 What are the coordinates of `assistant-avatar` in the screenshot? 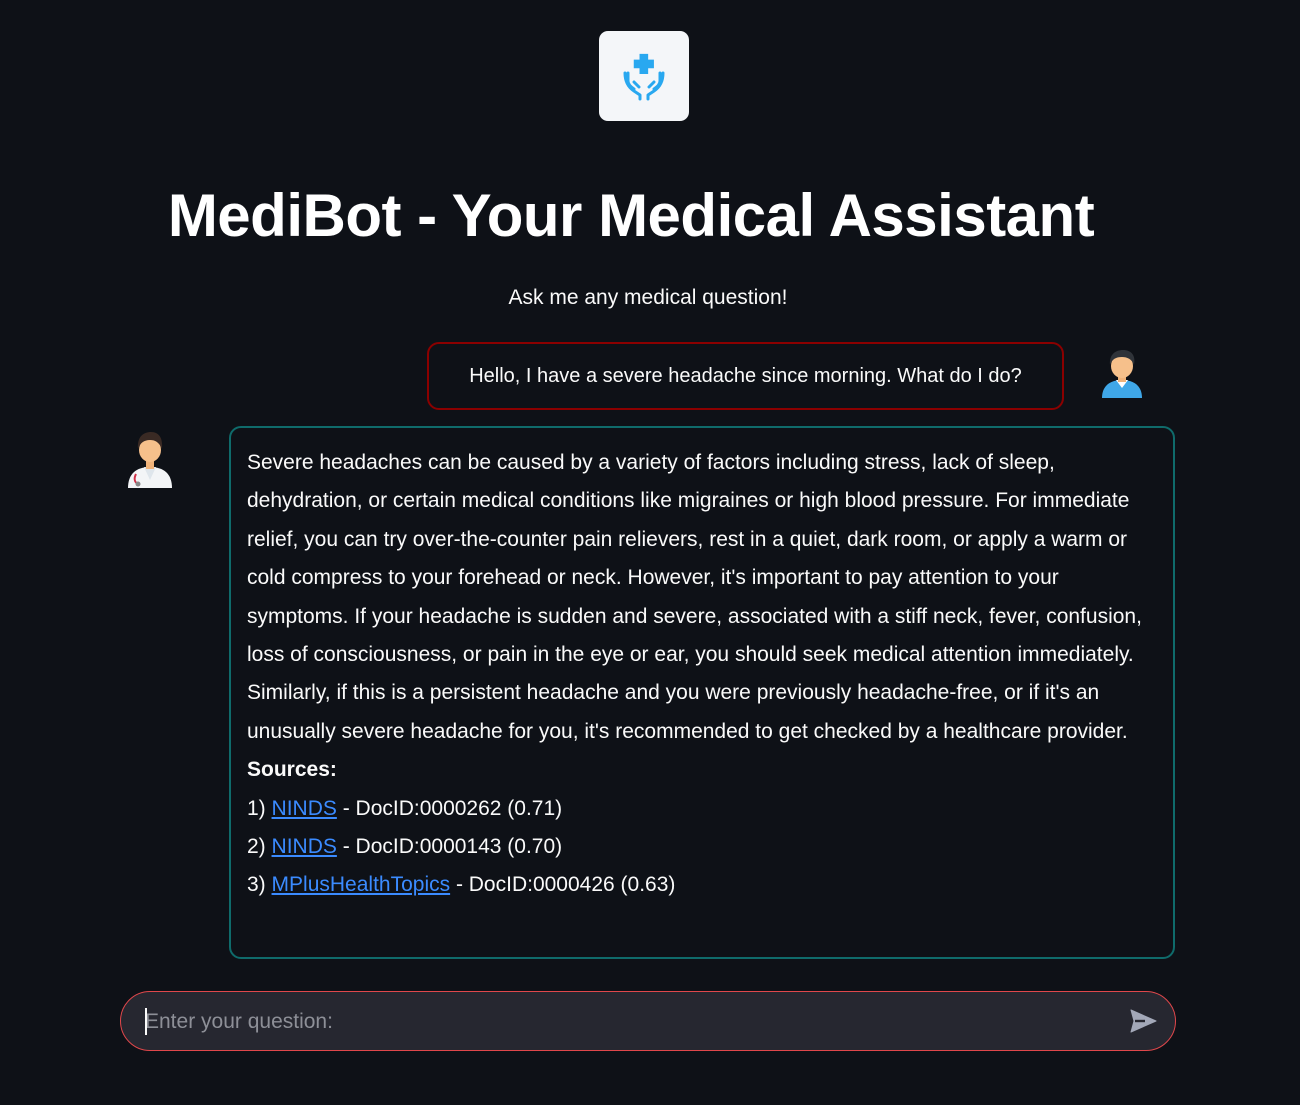 It's located at (150, 456).